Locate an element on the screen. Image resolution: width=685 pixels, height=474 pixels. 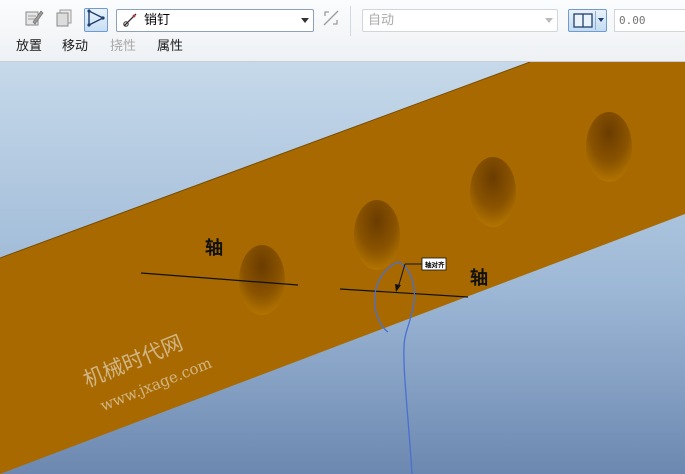
pin-constraint-icon is located at coordinates (96, 20).